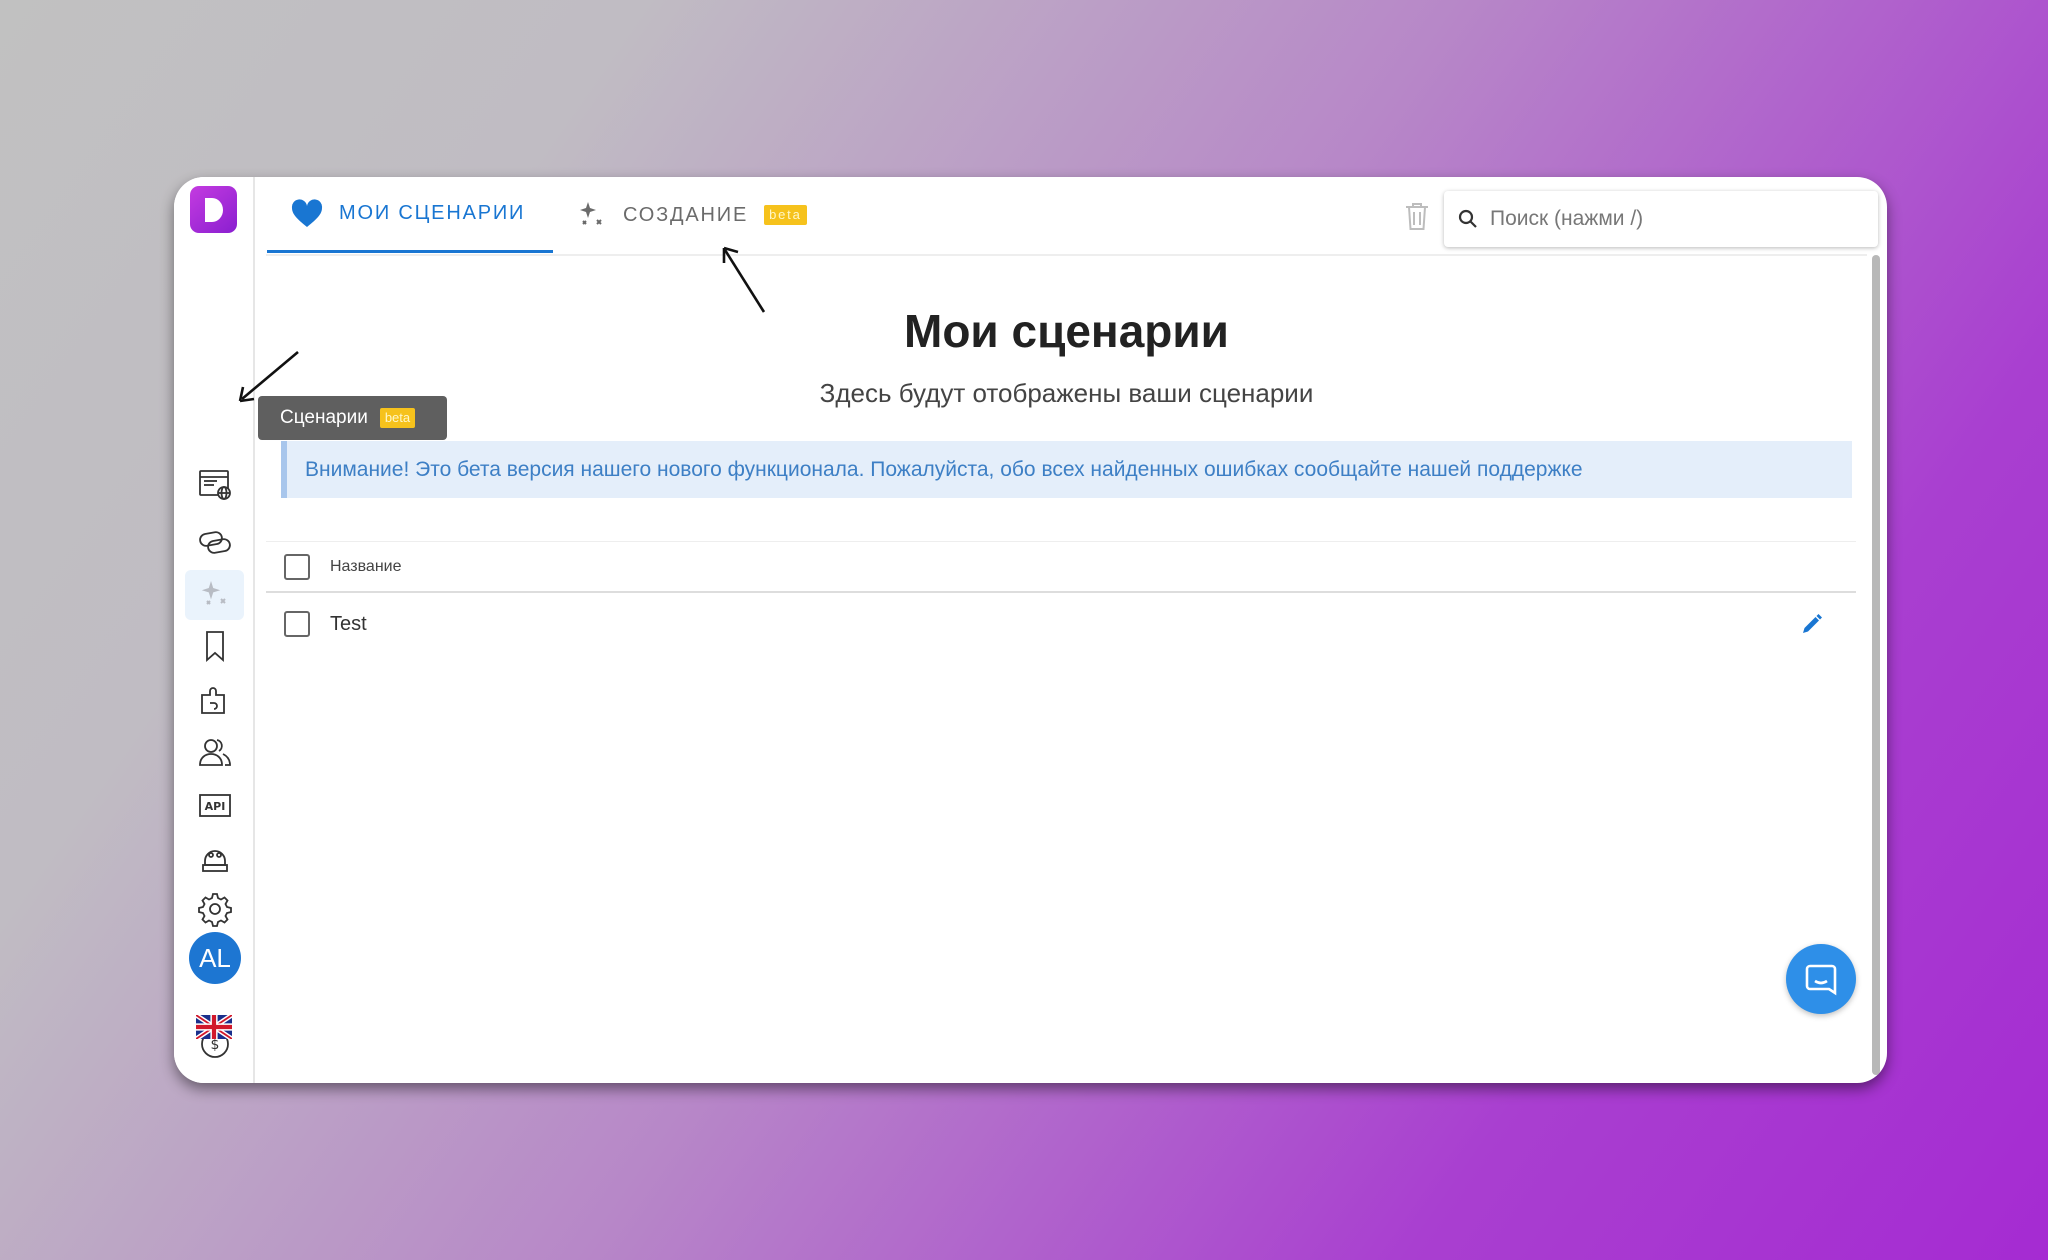  I want to click on api-icon: API, so click(214, 805).